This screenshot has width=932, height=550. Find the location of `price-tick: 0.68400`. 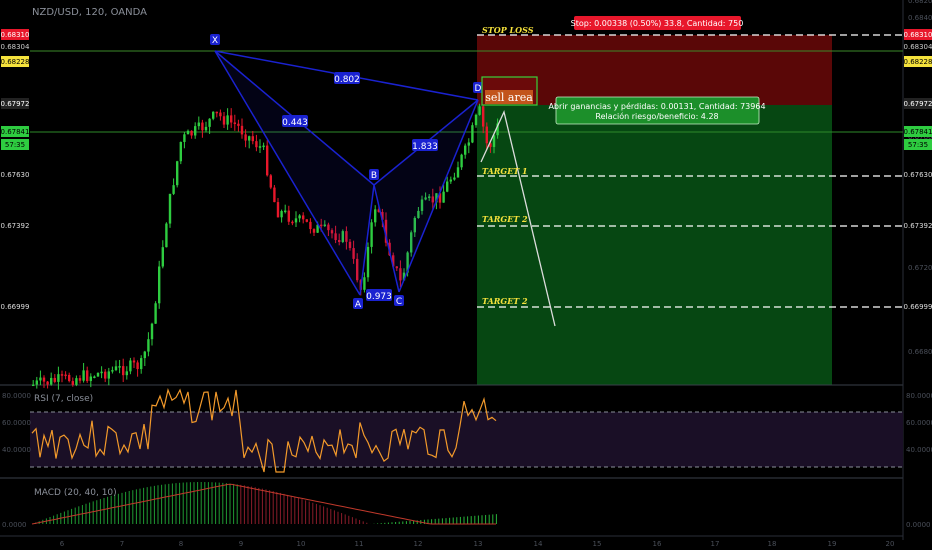

price-tick: 0.68400 is located at coordinates (920, 18).